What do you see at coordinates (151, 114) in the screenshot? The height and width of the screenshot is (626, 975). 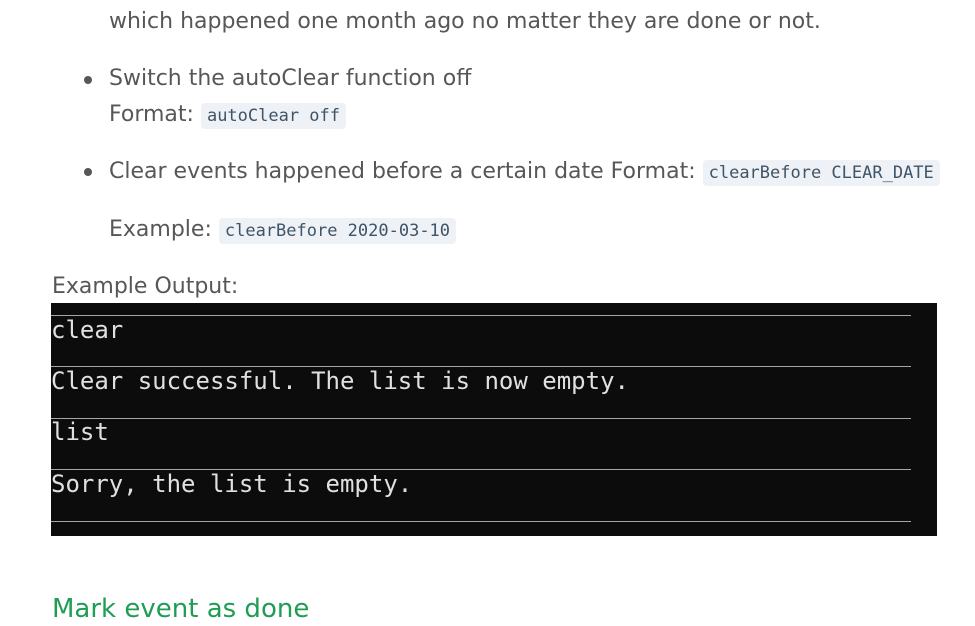 I see `format-label: Format:` at bounding box center [151, 114].